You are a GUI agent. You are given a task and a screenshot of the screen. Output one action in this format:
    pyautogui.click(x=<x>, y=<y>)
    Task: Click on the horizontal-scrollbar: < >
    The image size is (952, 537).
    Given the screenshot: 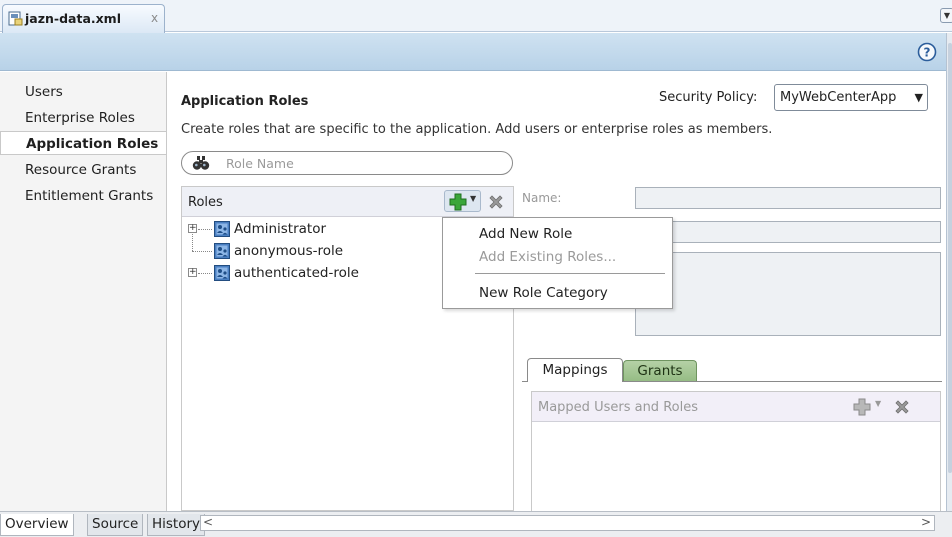 What is the action you would take?
    pyautogui.click(x=567, y=523)
    